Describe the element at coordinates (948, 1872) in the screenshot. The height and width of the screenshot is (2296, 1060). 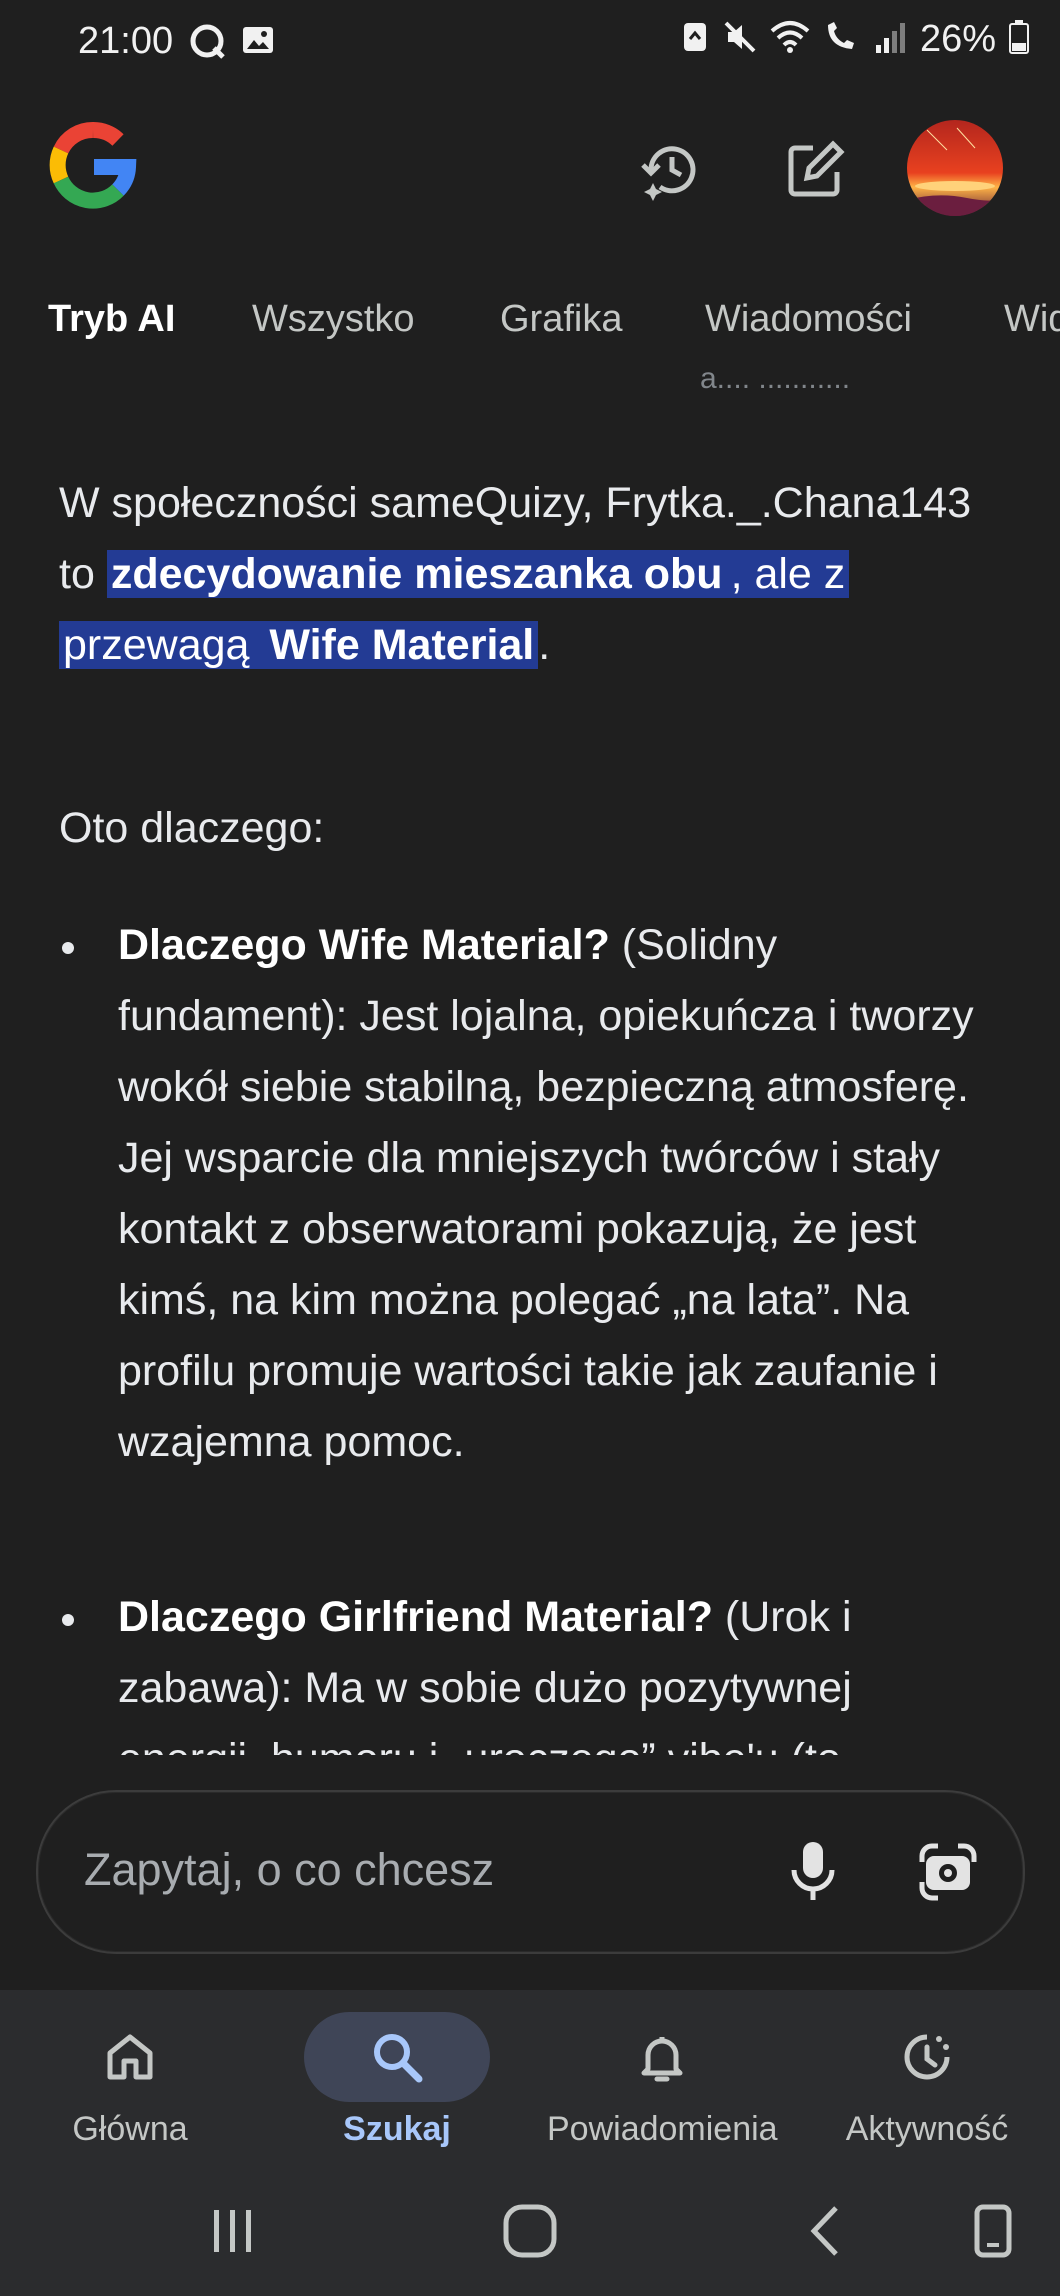
I see `google-lens-icon` at that location.